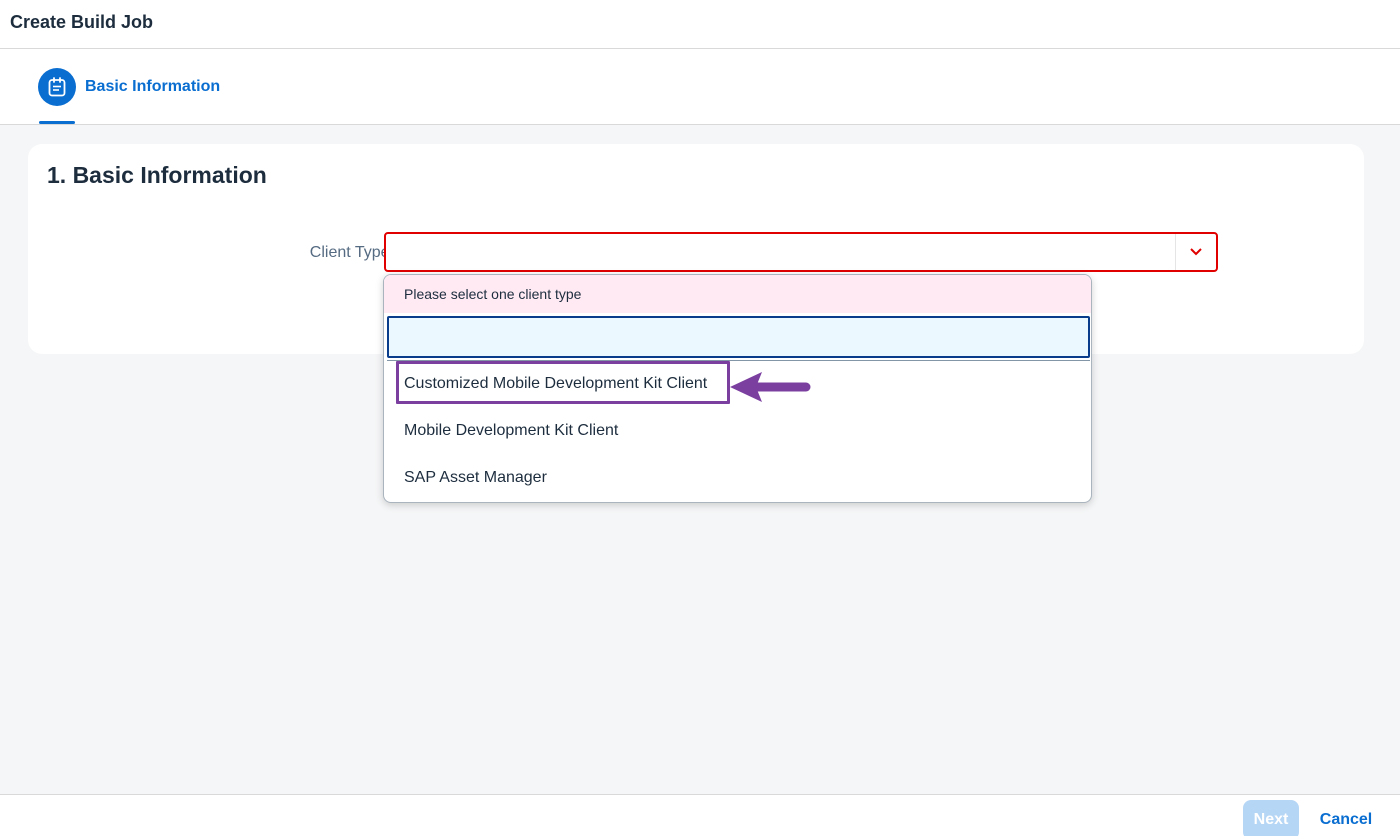  Describe the element at coordinates (700, 815) in the screenshot. I see `dialog-footer: Next Cancel` at that location.